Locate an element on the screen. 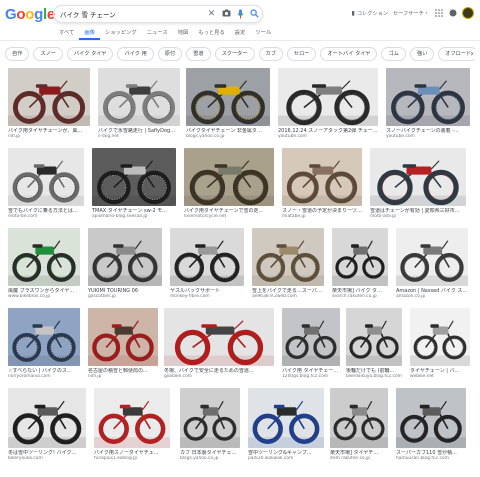 The height and width of the screenshot is (477, 480). result-source: www.bikebros.co.jp is located at coordinates (29, 296).